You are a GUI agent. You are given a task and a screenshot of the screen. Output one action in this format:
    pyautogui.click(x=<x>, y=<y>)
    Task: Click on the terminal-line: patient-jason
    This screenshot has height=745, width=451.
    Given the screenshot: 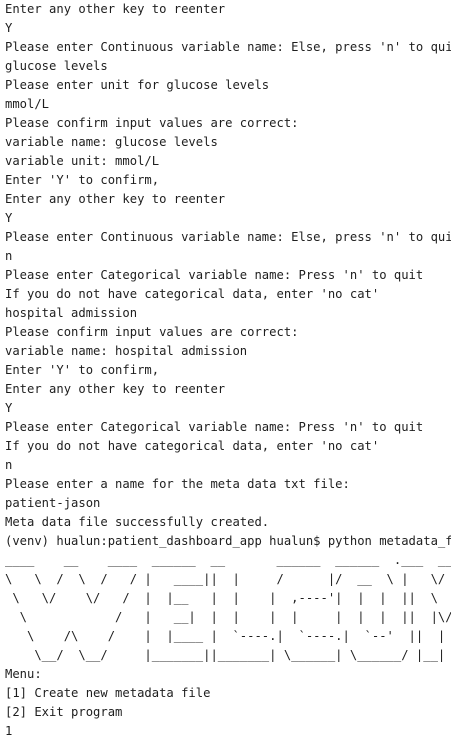 What is the action you would take?
    pyautogui.click(x=53, y=503)
    